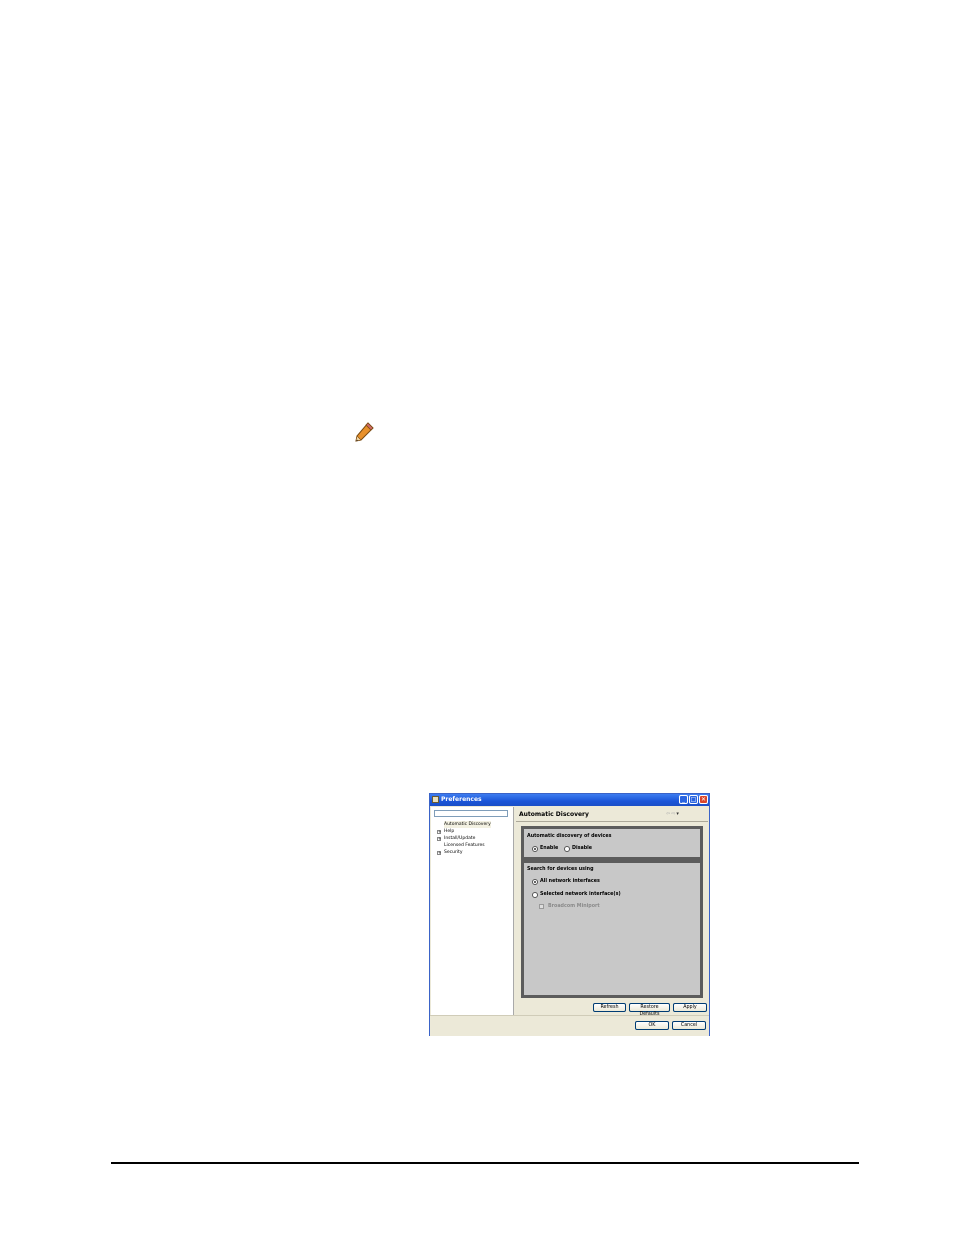 The image size is (954, 1235). I want to click on tree-item-label: Licensed Features, so click(464, 845).